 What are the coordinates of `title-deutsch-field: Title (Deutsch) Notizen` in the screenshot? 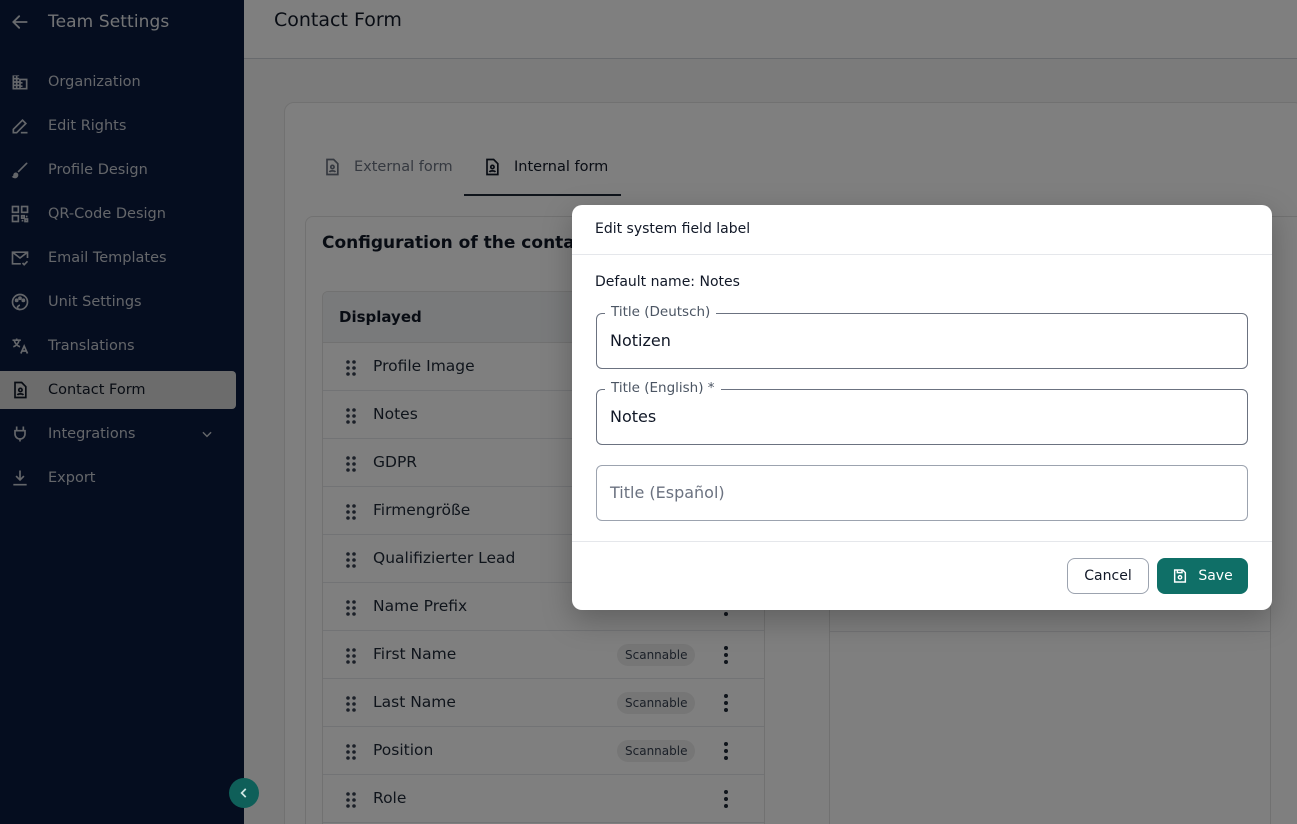 It's located at (922, 336).